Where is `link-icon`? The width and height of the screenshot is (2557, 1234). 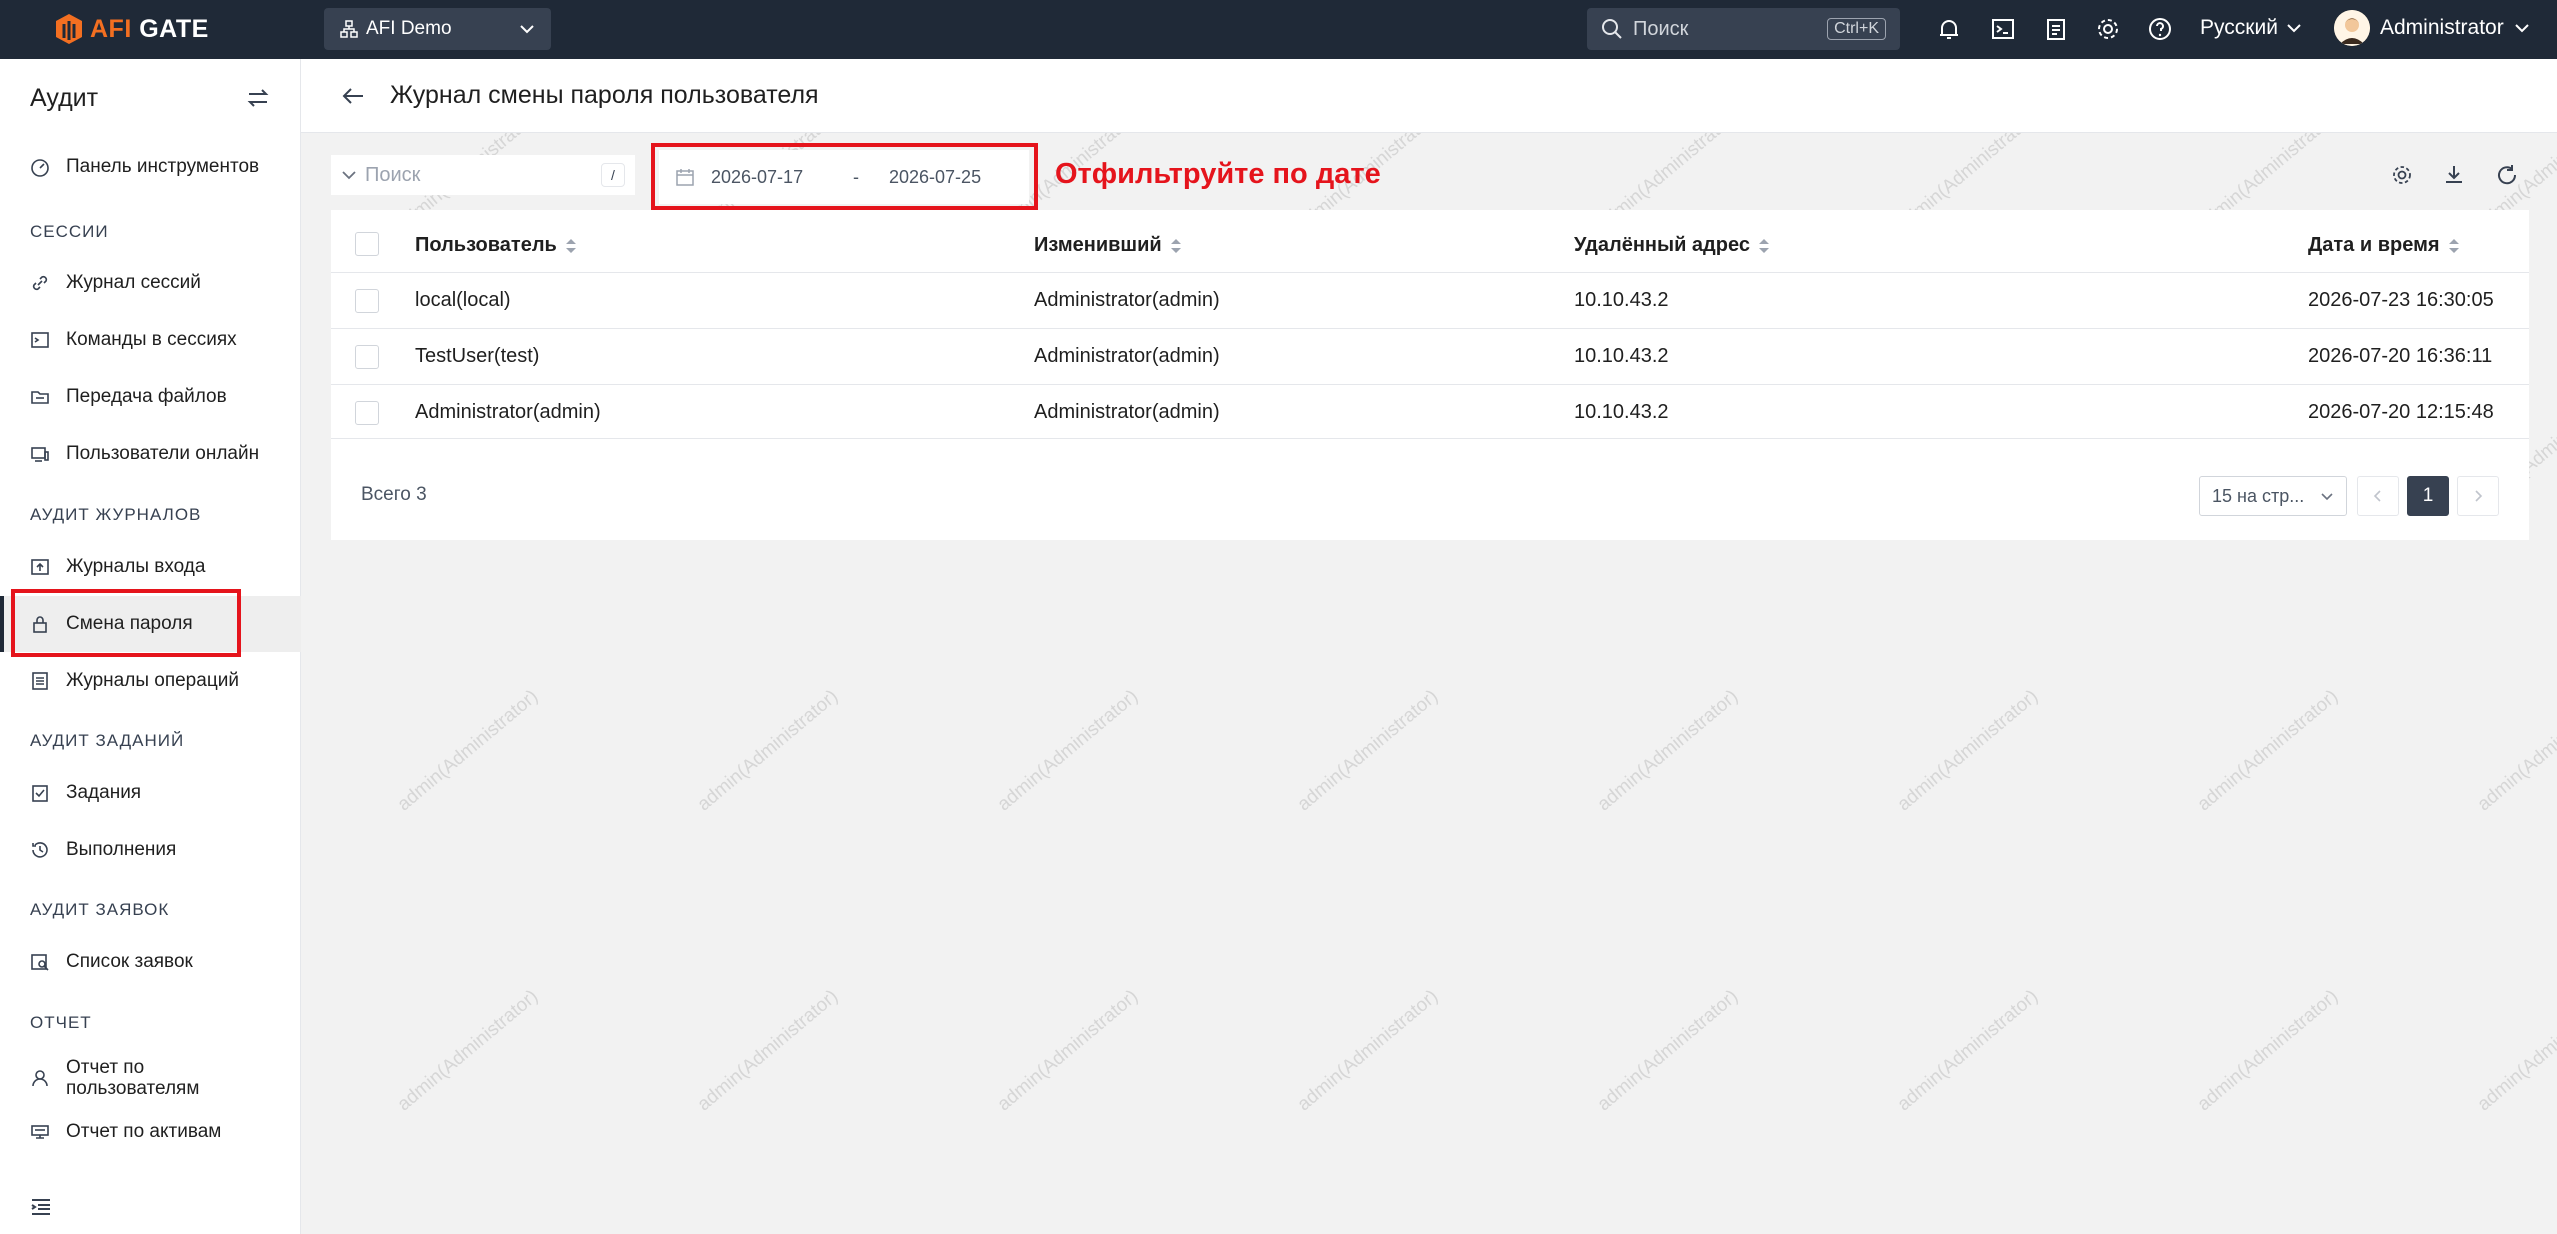 link-icon is located at coordinates (40, 283).